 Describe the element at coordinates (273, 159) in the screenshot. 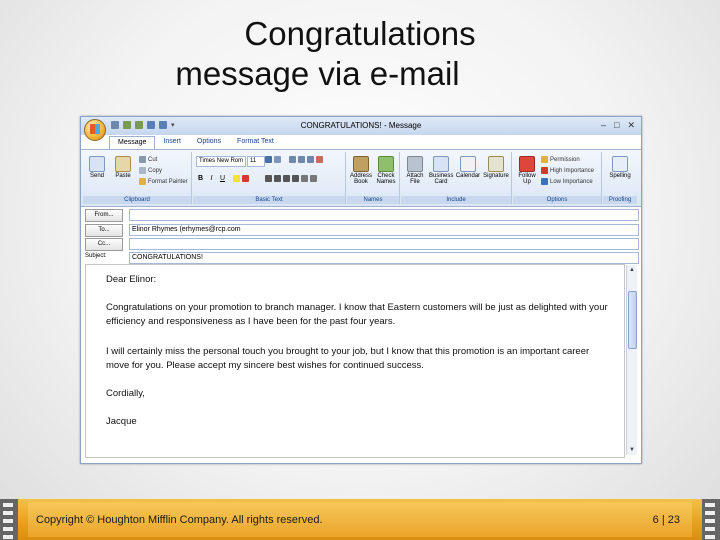

I see `grow-shrink-font` at that location.